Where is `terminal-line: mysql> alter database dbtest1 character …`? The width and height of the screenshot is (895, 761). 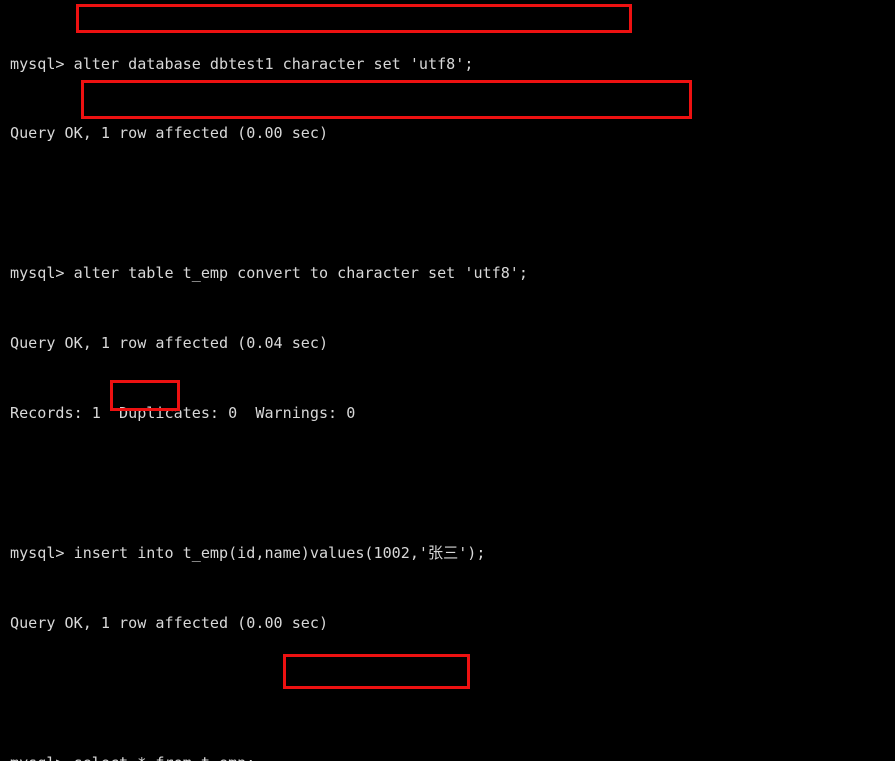
terminal-line: mysql> alter database dbtest1 character … is located at coordinates (242, 63).